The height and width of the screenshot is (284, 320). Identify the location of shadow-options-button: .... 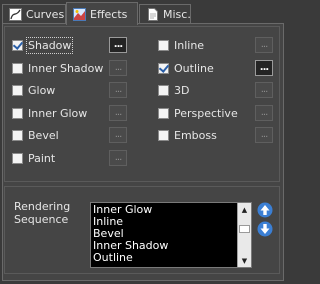
(118, 45).